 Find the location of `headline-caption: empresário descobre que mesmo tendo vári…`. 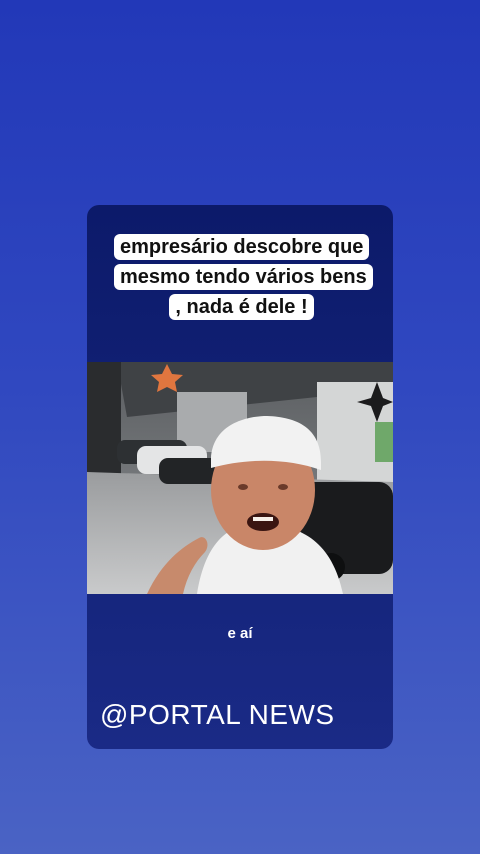

headline-caption: empresário descobre que mesmo tendo vári… is located at coordinates (243, 277).